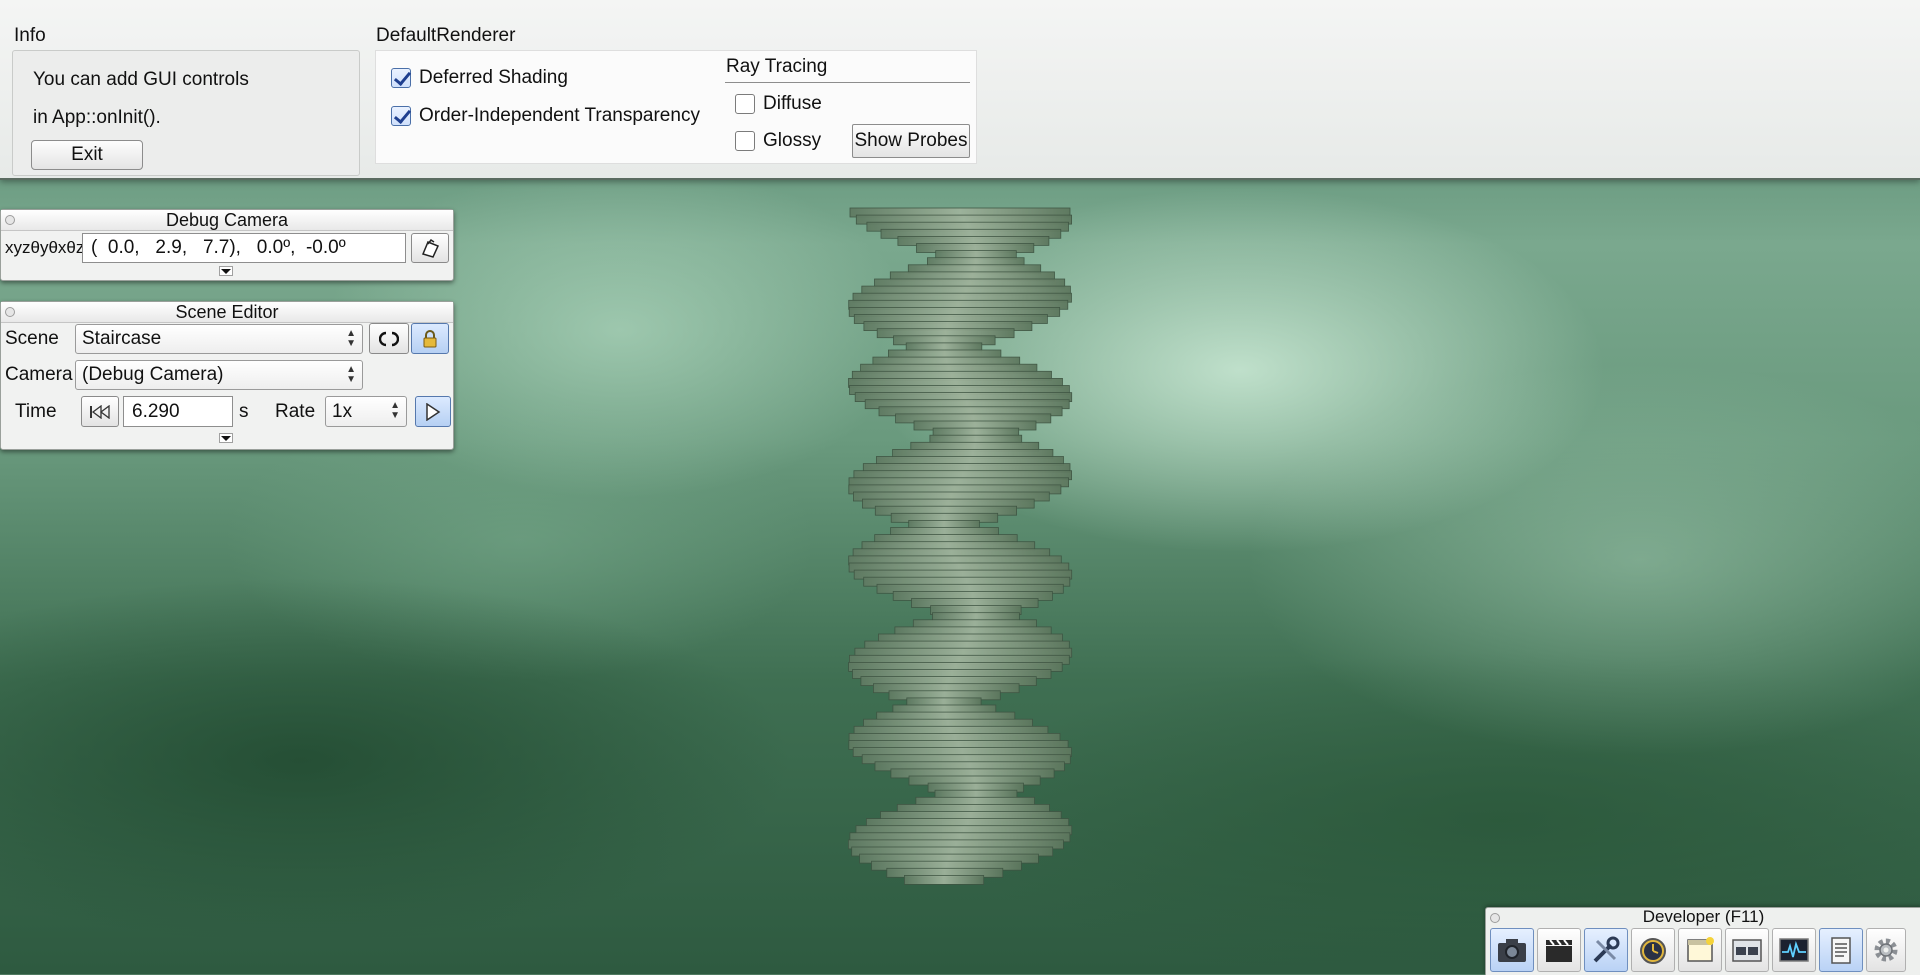  I want to click on window-icon, so click(1700, 949).